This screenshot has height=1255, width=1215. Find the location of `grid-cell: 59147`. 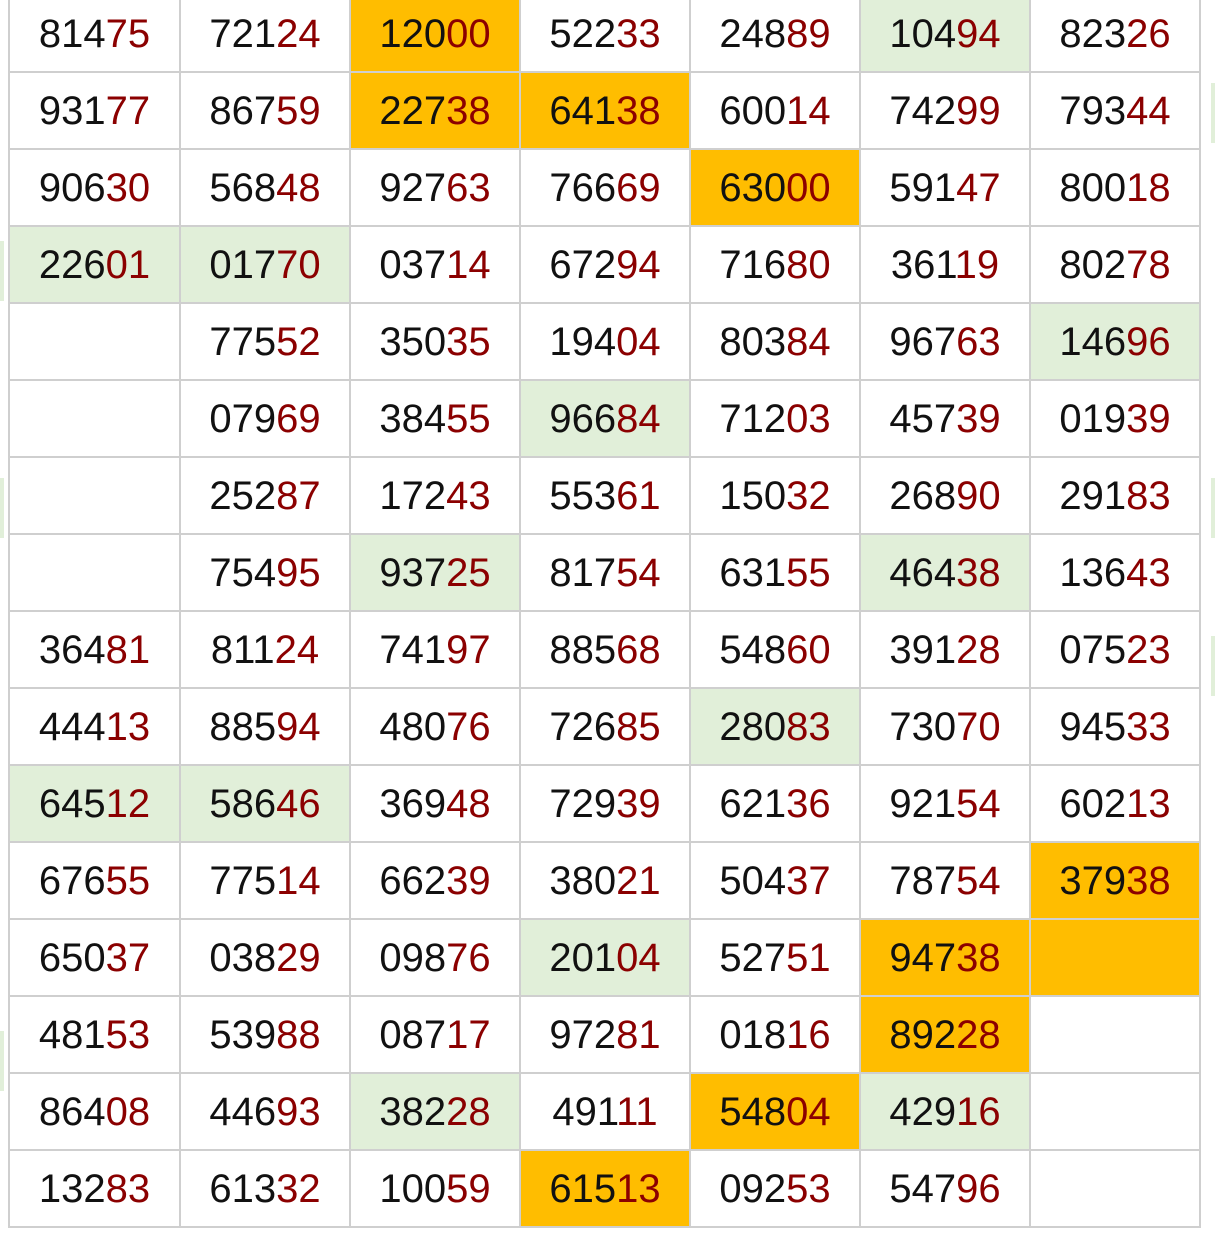

grid-cell: 59147 is located at coordinates (945, 187).